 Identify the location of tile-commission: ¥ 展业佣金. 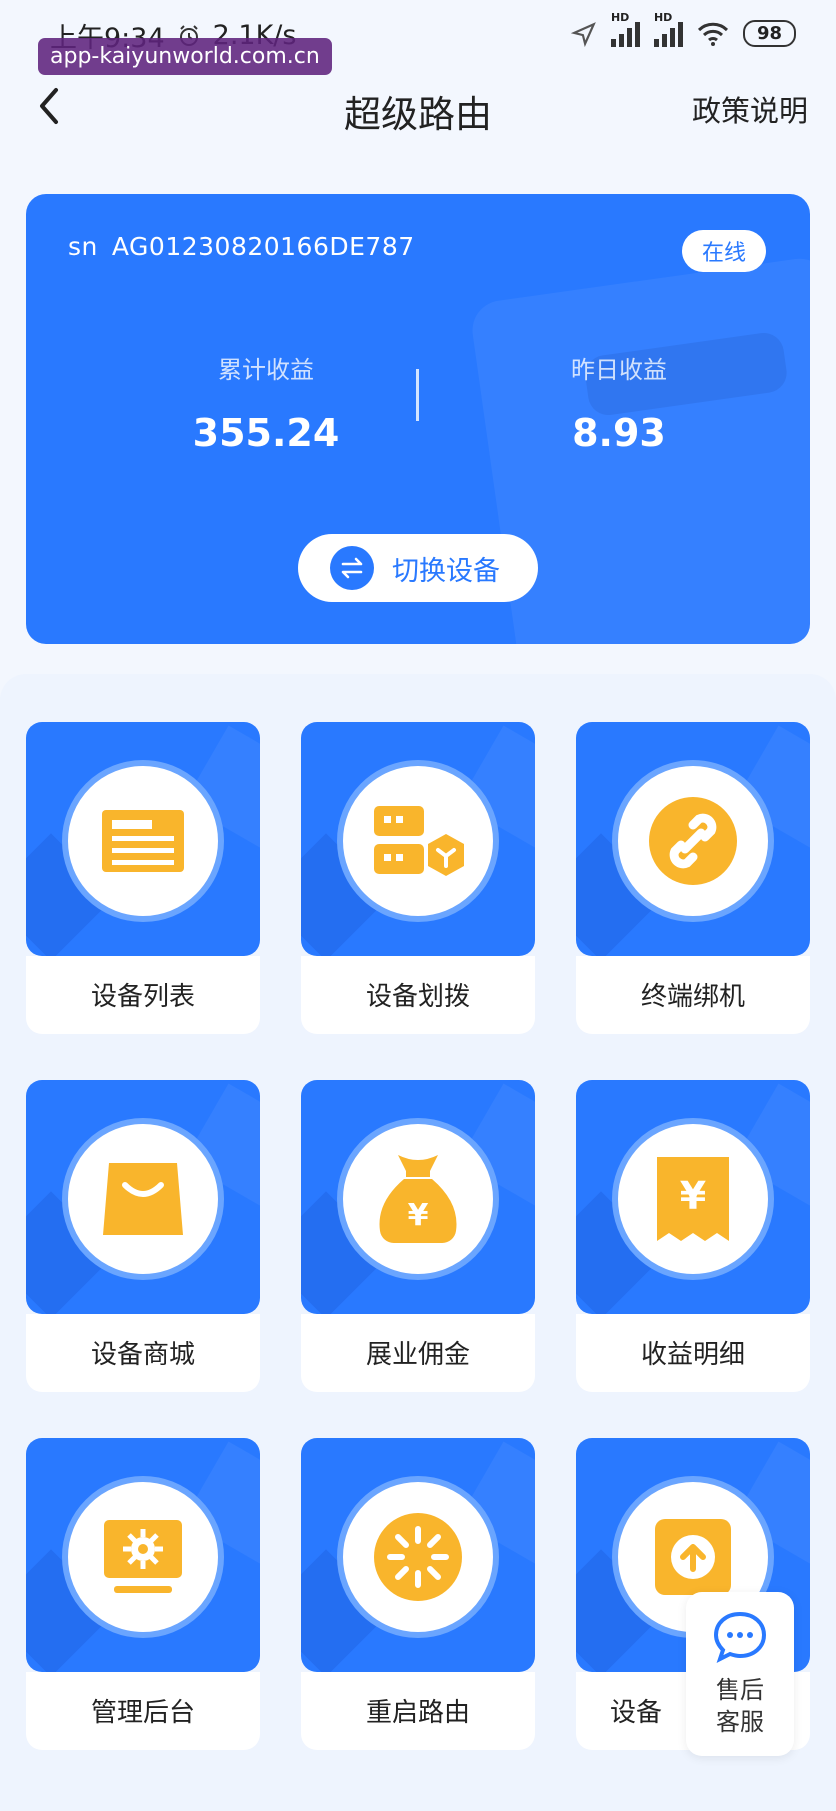
(418, 1239).